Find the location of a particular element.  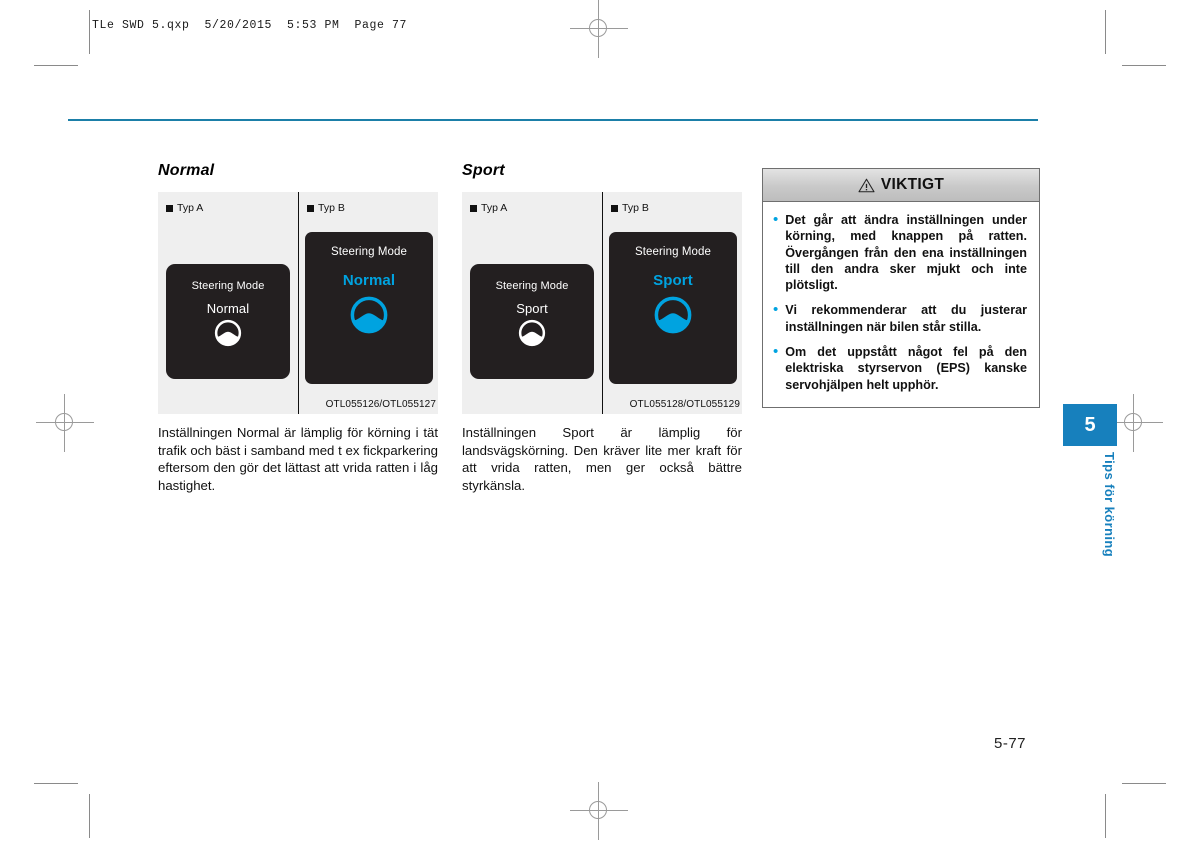

crop-mark-bottom-right-vertical is located at coordinates (1105, 816).